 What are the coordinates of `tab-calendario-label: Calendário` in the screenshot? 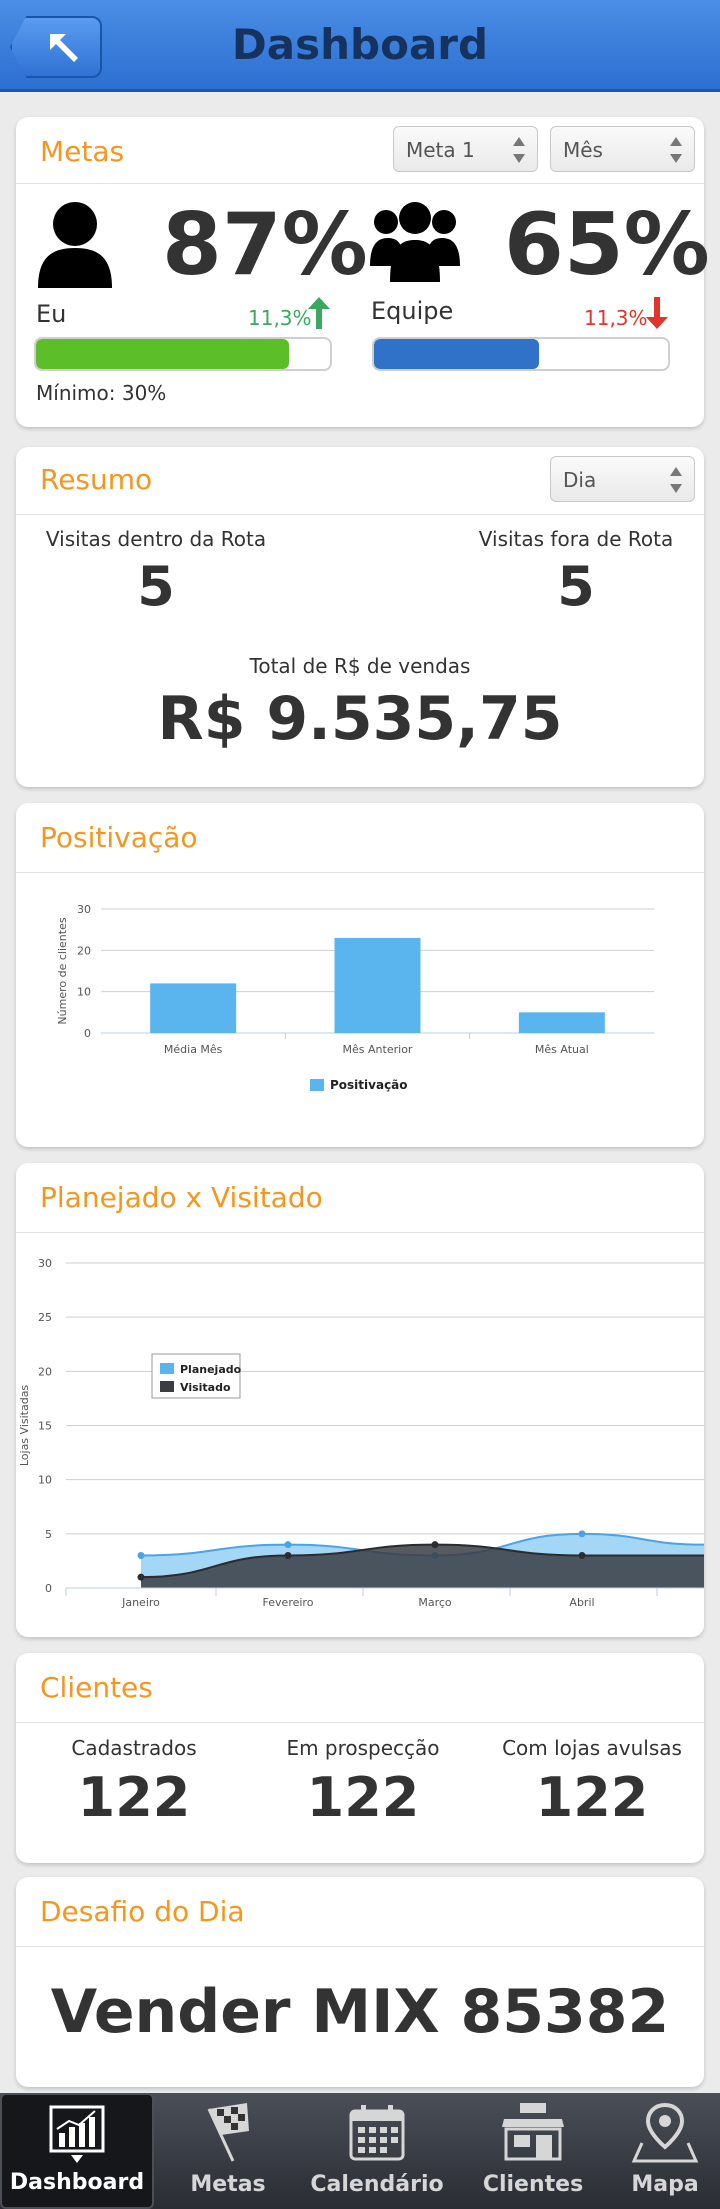 It's located at (377, 2184).